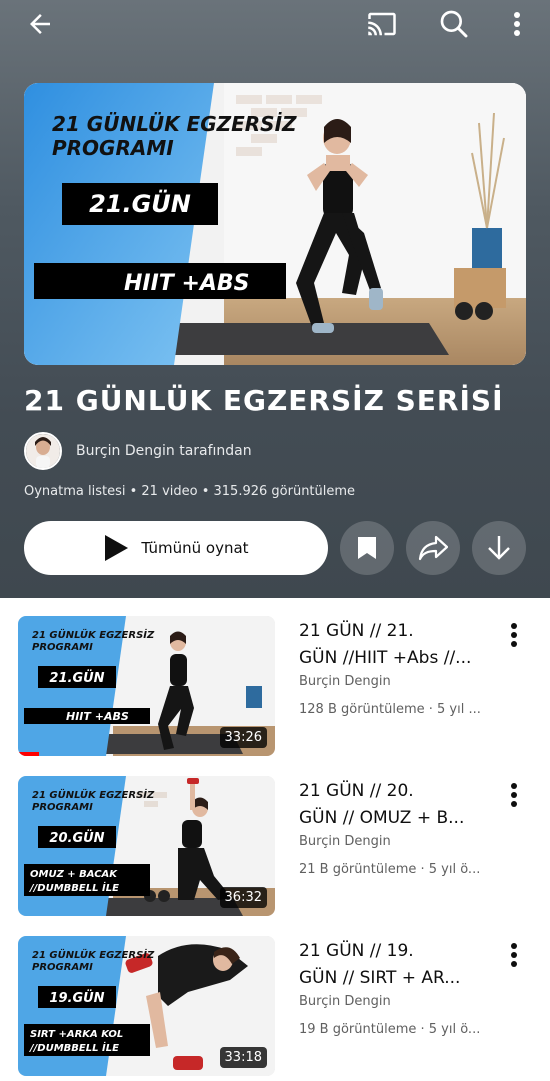  What do you see at coordinates (76, 1034) in the screenshot?
I see `thumb-tag: SIRT +ARKA KOL` at bounding box center [76, 1034].